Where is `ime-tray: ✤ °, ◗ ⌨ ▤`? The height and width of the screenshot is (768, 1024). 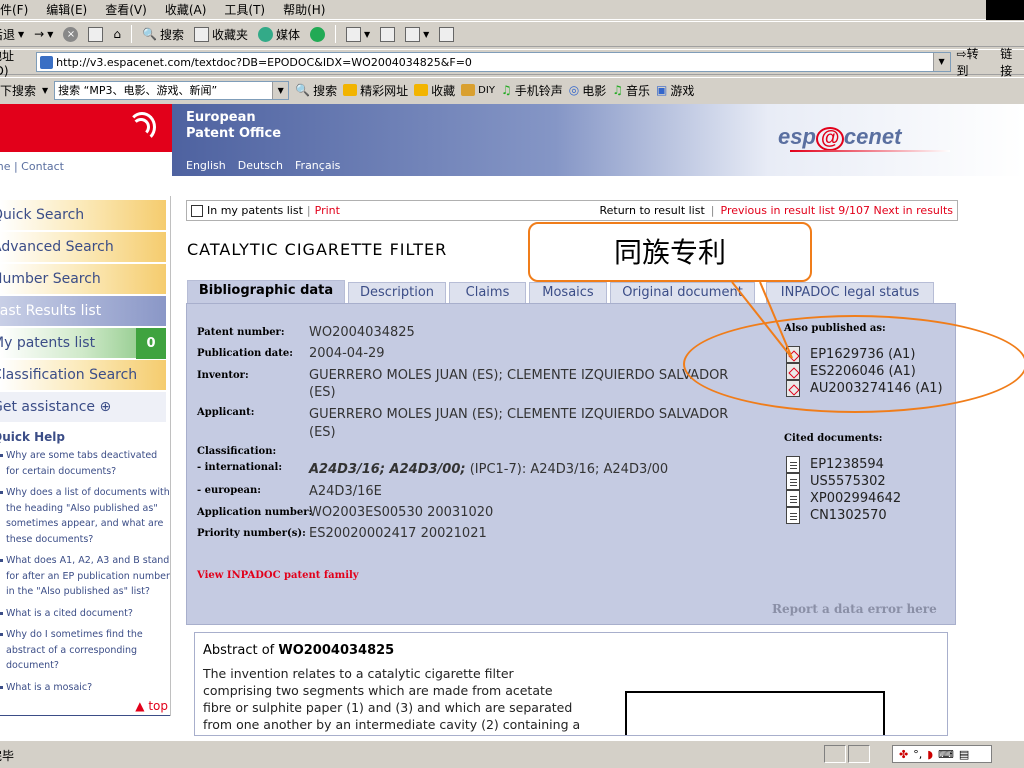
ime-tray: ✤ °, ◗ ⌨ ▤ is located at coordinates (942, 754).